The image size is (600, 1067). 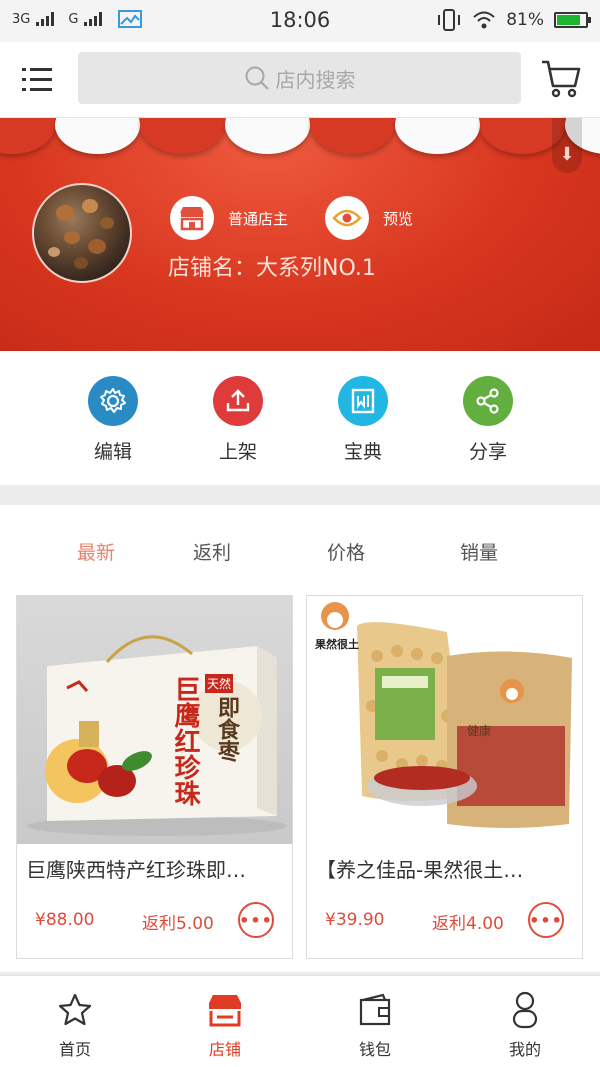 I want to click on tab-rebate: 返利, so click(x=212, y=551).